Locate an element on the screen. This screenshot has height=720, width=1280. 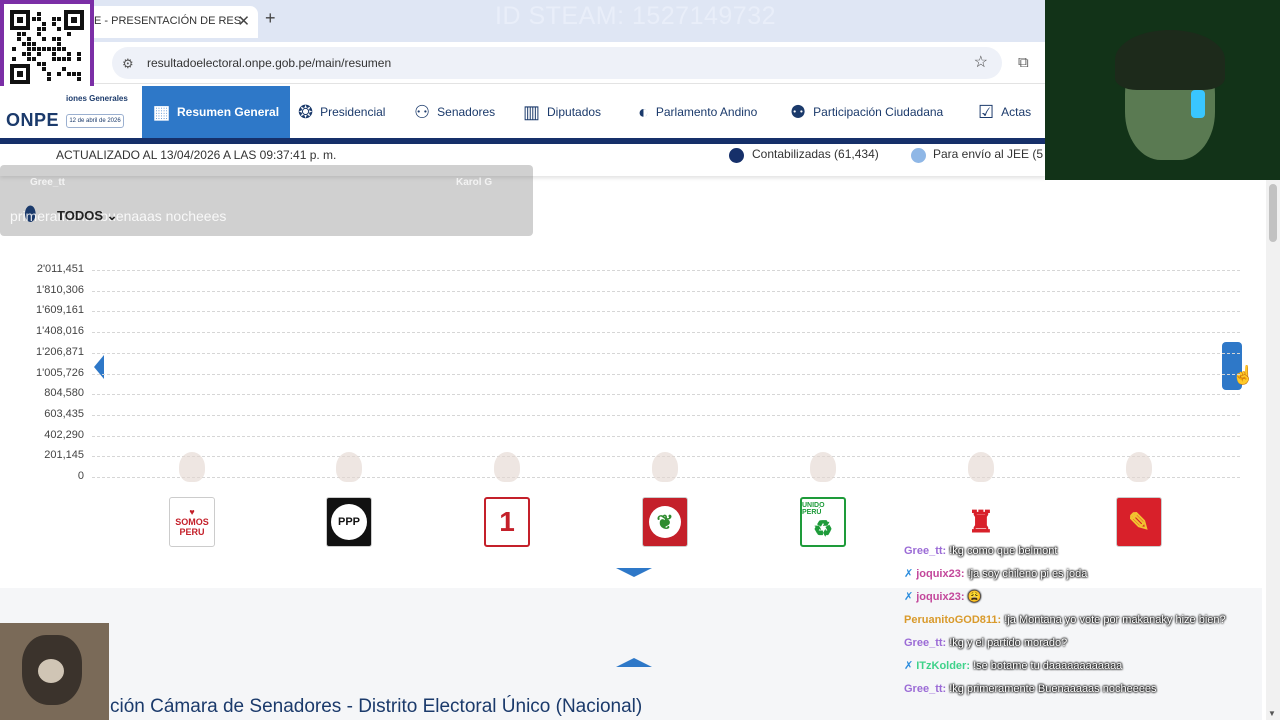
mouse-cursor-icon: ☝ is located at coordinates (1243, 375).